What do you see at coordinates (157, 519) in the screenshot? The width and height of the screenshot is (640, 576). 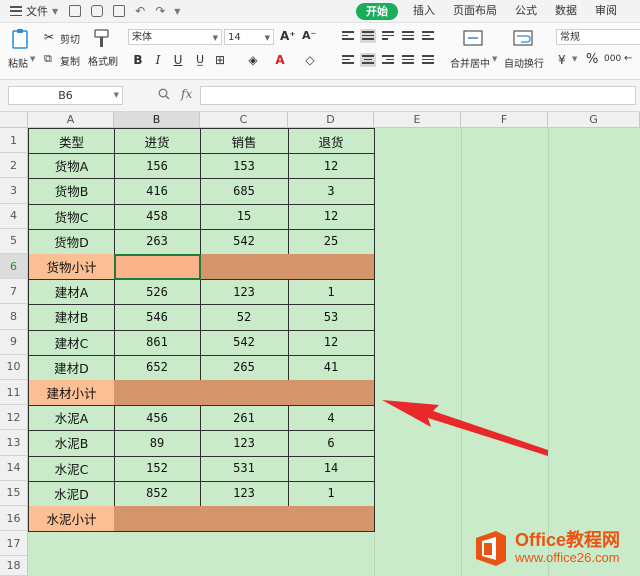 I see `cell-b16` at bounding box center [157, 519].